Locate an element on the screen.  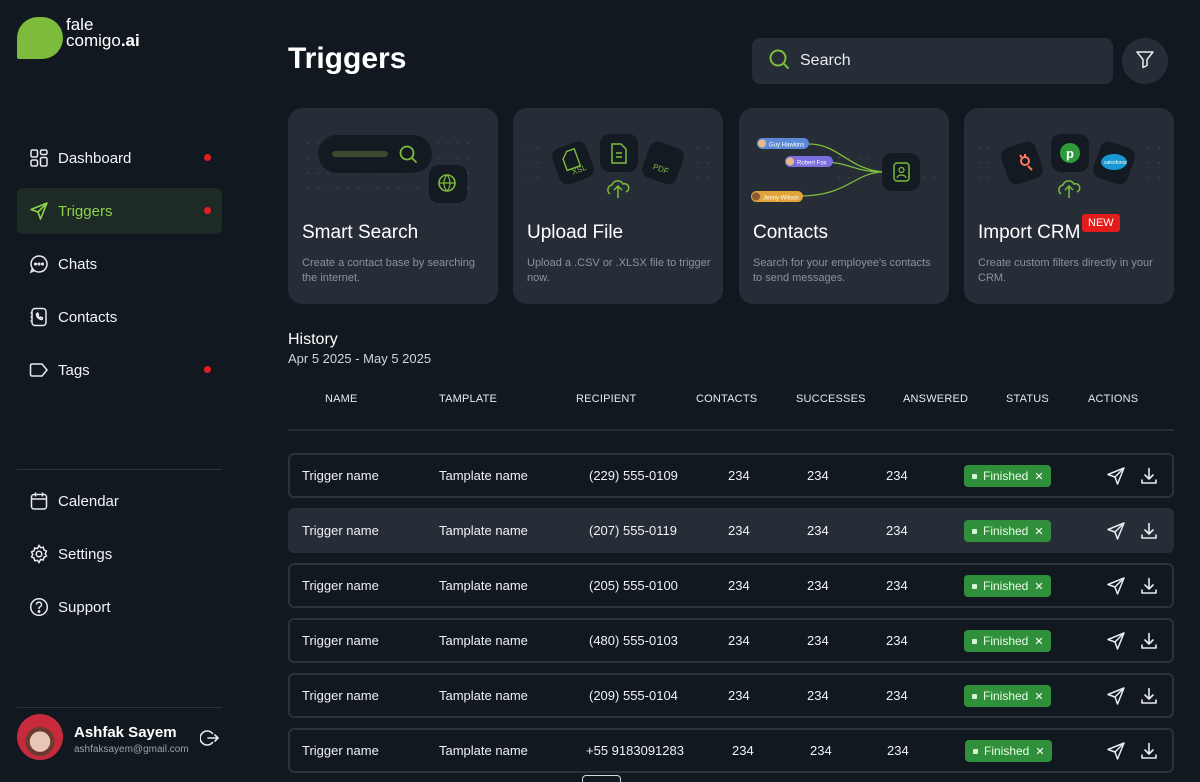
recipient-cell: (209) 555-0104 is located at coordinates (633, 695).